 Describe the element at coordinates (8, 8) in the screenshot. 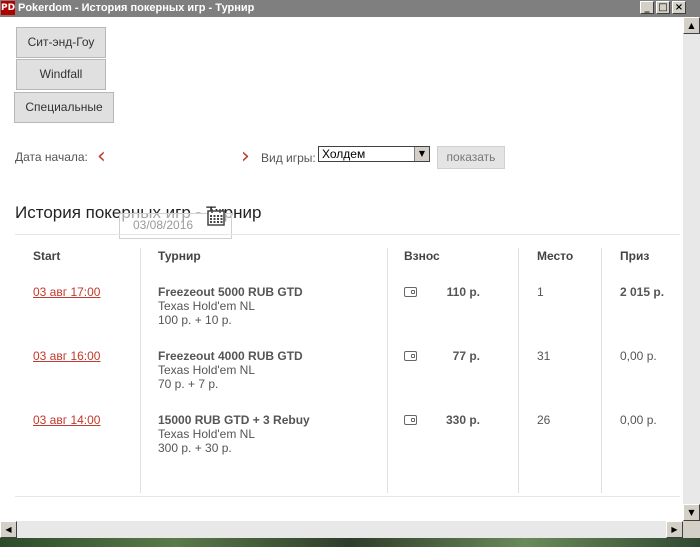

I see `pokerdom-logo-icon: PD` at that location.